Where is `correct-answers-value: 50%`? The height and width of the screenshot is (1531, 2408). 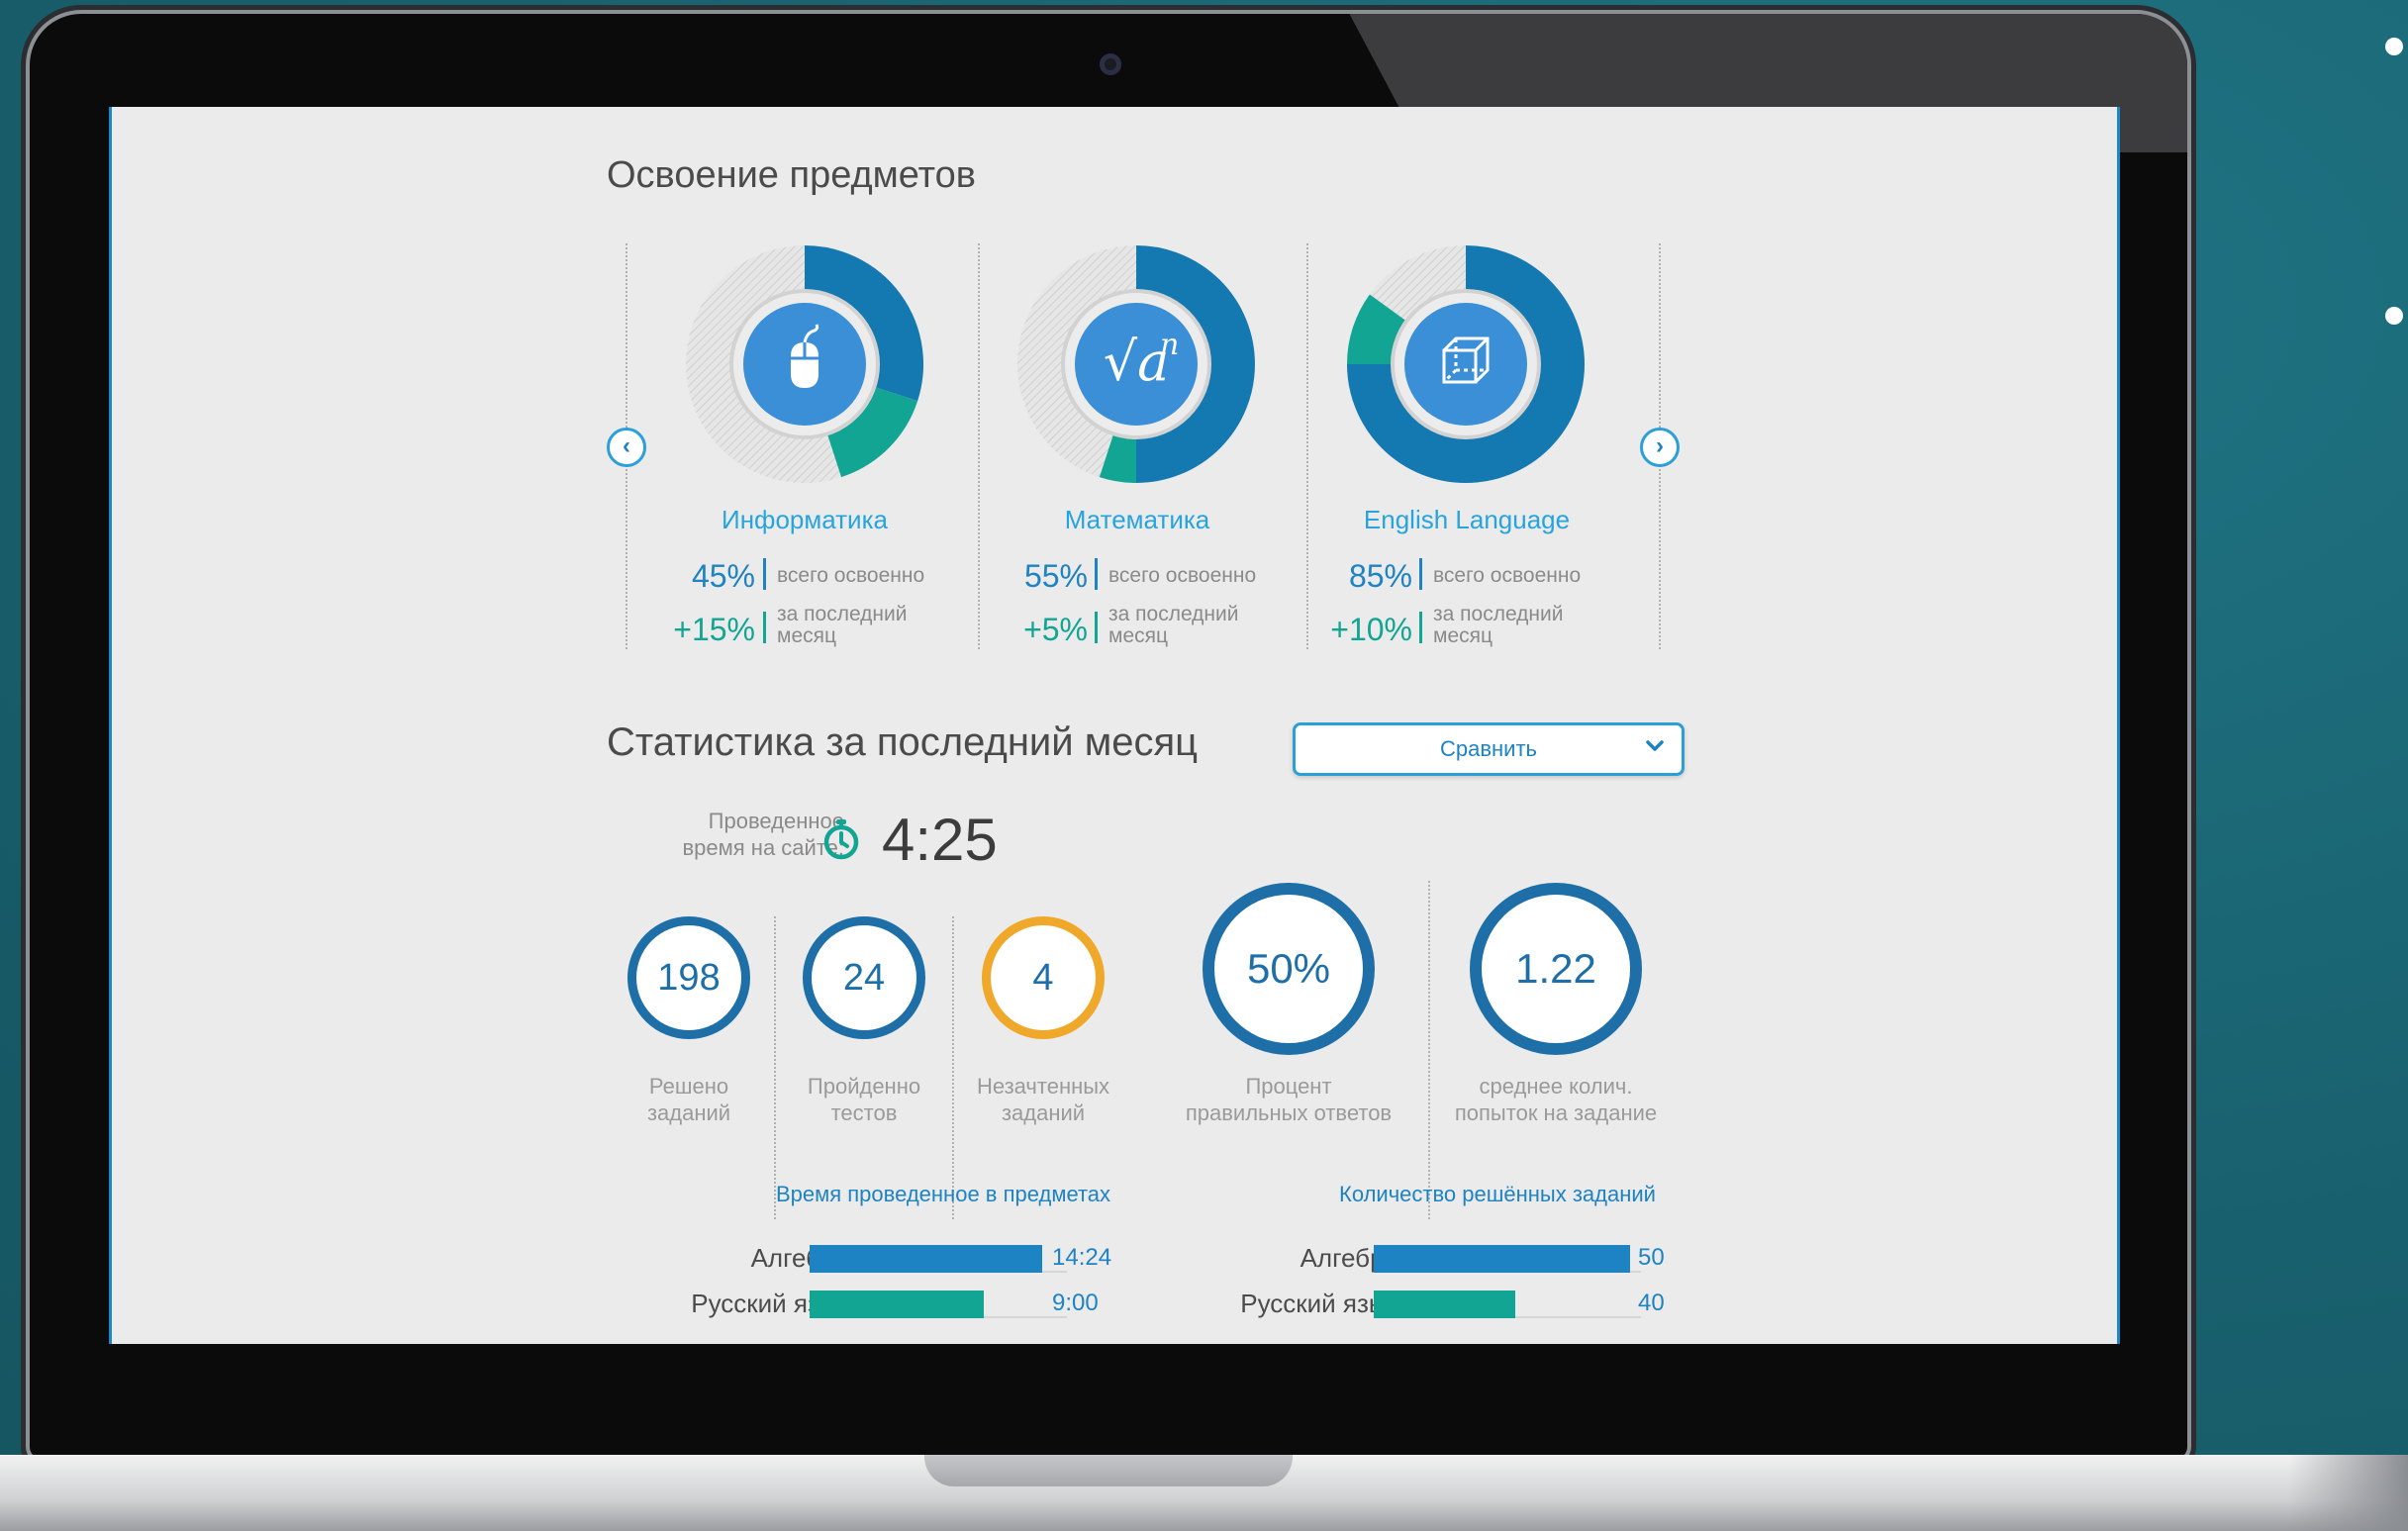
correct-answers-value: 50% is located at coordinates (1288, 968).